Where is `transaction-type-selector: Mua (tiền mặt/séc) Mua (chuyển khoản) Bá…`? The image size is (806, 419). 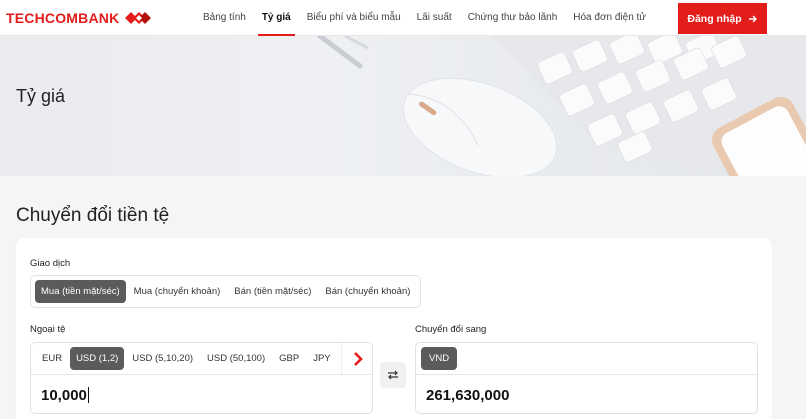
transaction-type-selector: Mua (tiền mặt/séc) Mua (chuyển khoản) Bá… is located at coordinates (226, 291).